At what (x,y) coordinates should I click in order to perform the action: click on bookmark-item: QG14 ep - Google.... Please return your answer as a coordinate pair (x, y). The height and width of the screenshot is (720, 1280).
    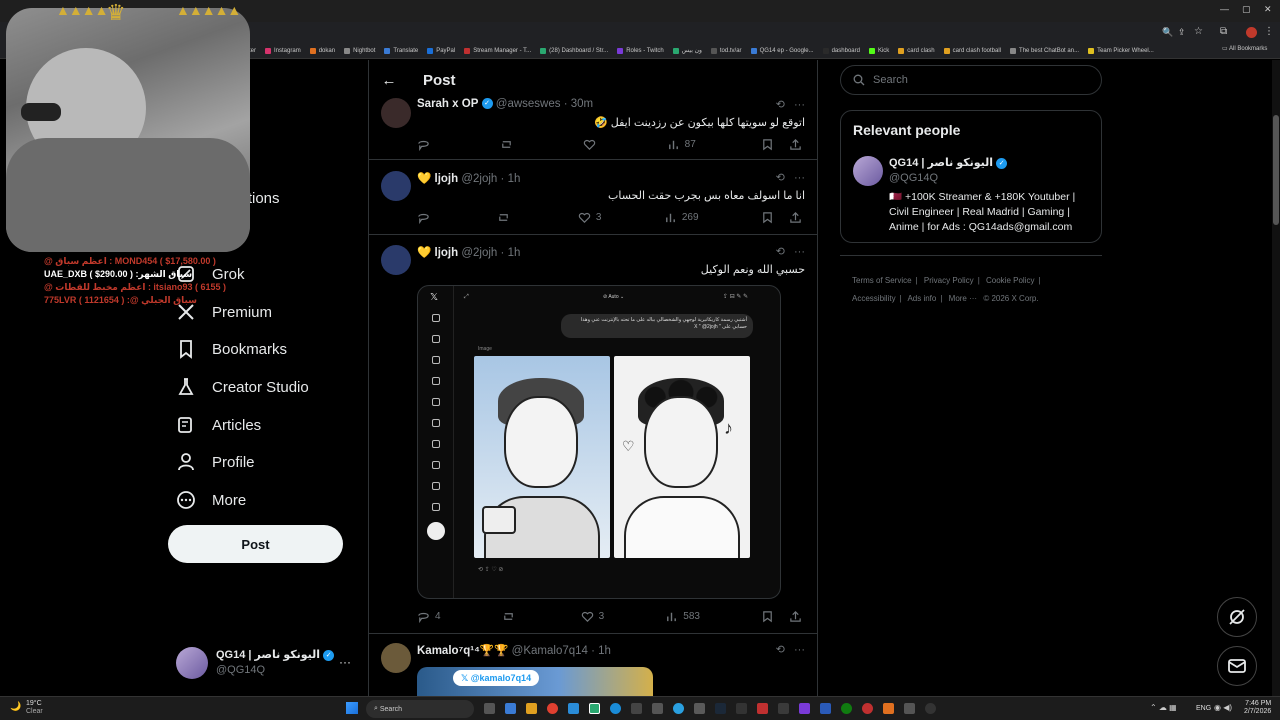
    Looking at the image, I should click on (782, 50).